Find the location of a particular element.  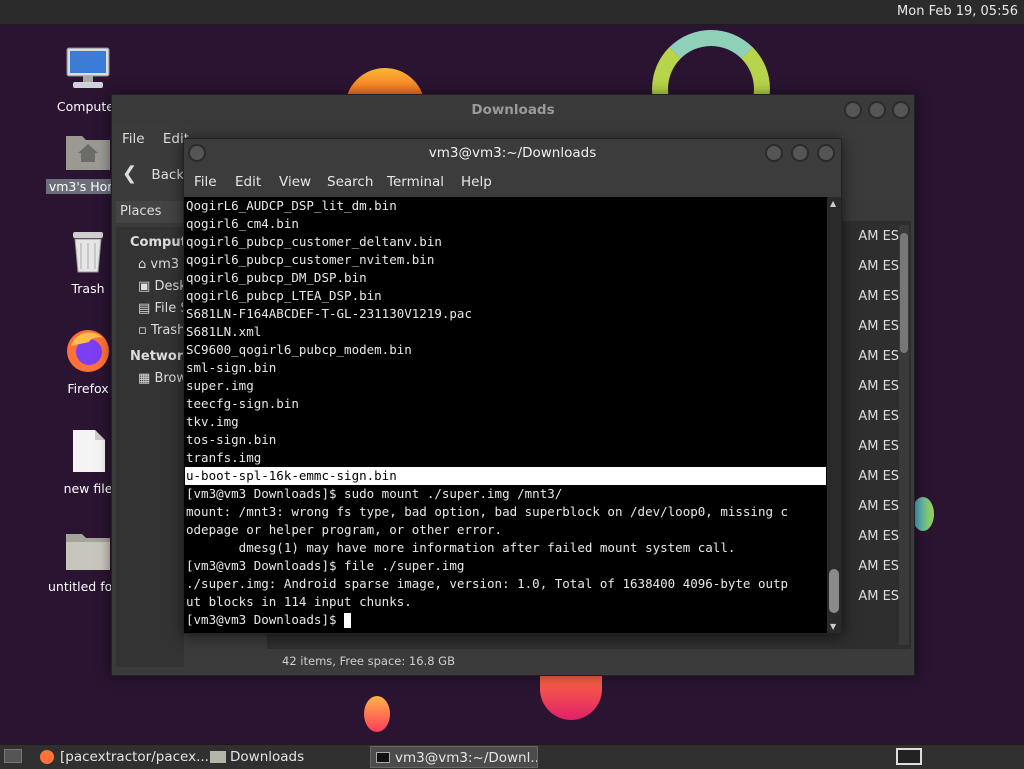

terminal-line: qogirl6_pubcp_DM_DSP.bin is located at coordinates (276, 277).